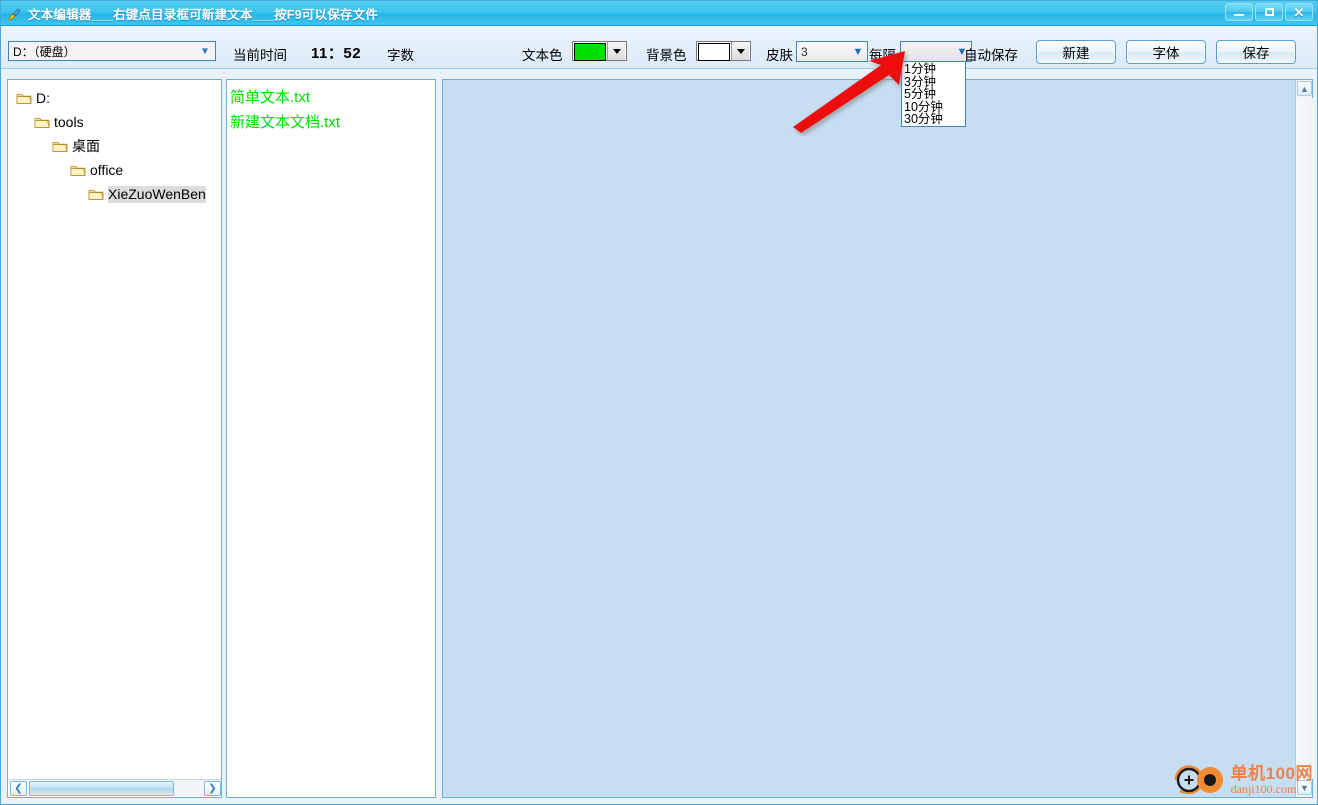  Describe the element at coordinates (1166, 52) in the screenshot. I see `font-button: 字体` at that location.